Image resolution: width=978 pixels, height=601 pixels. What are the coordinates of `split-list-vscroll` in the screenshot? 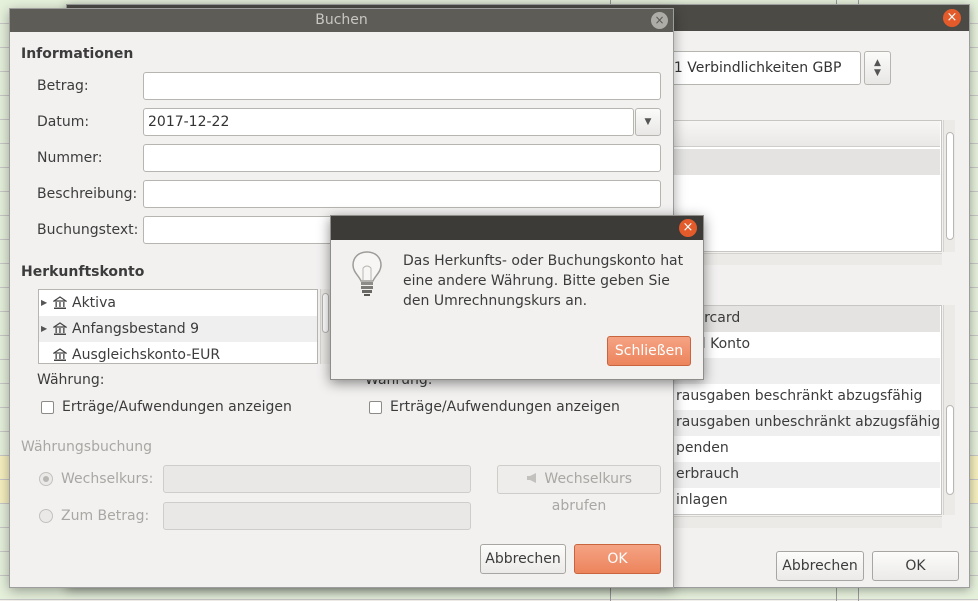 It's located at (949, 186).